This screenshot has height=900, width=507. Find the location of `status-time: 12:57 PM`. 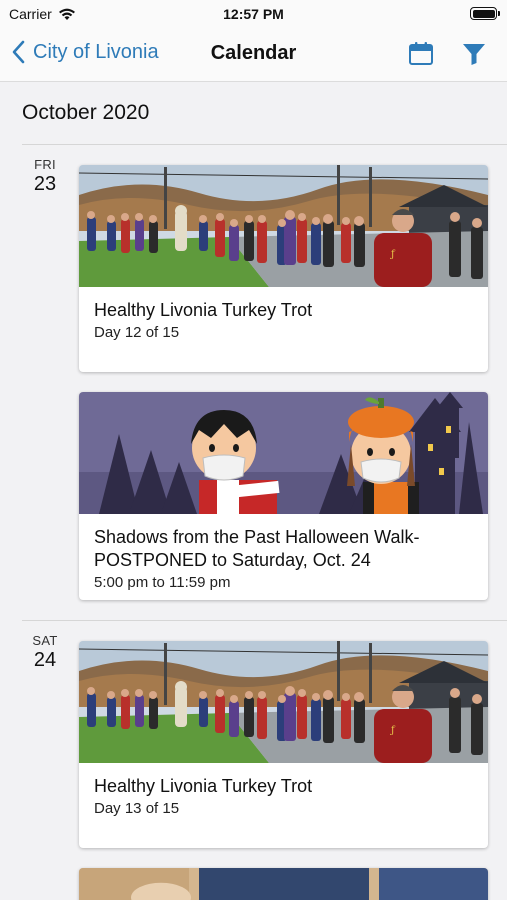

status-time: 12:57 PM is located at coordinates (253, 14).